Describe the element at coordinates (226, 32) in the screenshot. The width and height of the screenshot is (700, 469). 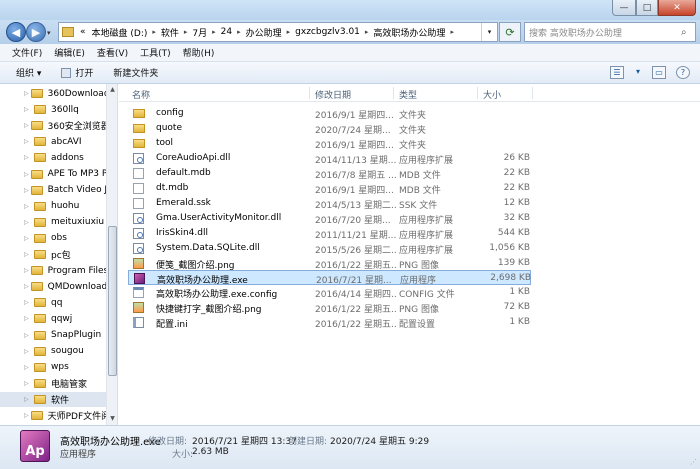
I see `breadcrumb-item: 24` at that location.